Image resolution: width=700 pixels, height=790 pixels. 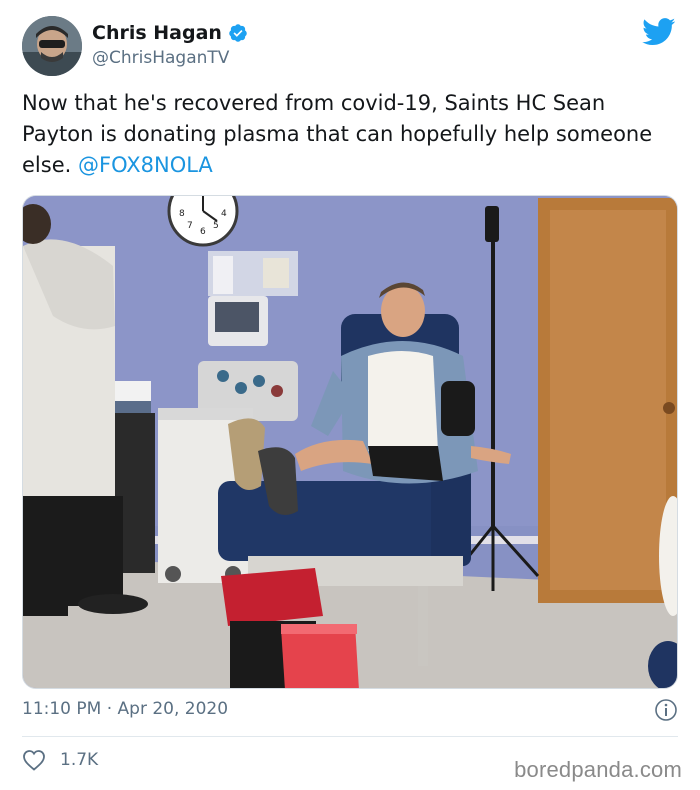 I want to click on clock-digit: 6, so click(x=203, y=232).